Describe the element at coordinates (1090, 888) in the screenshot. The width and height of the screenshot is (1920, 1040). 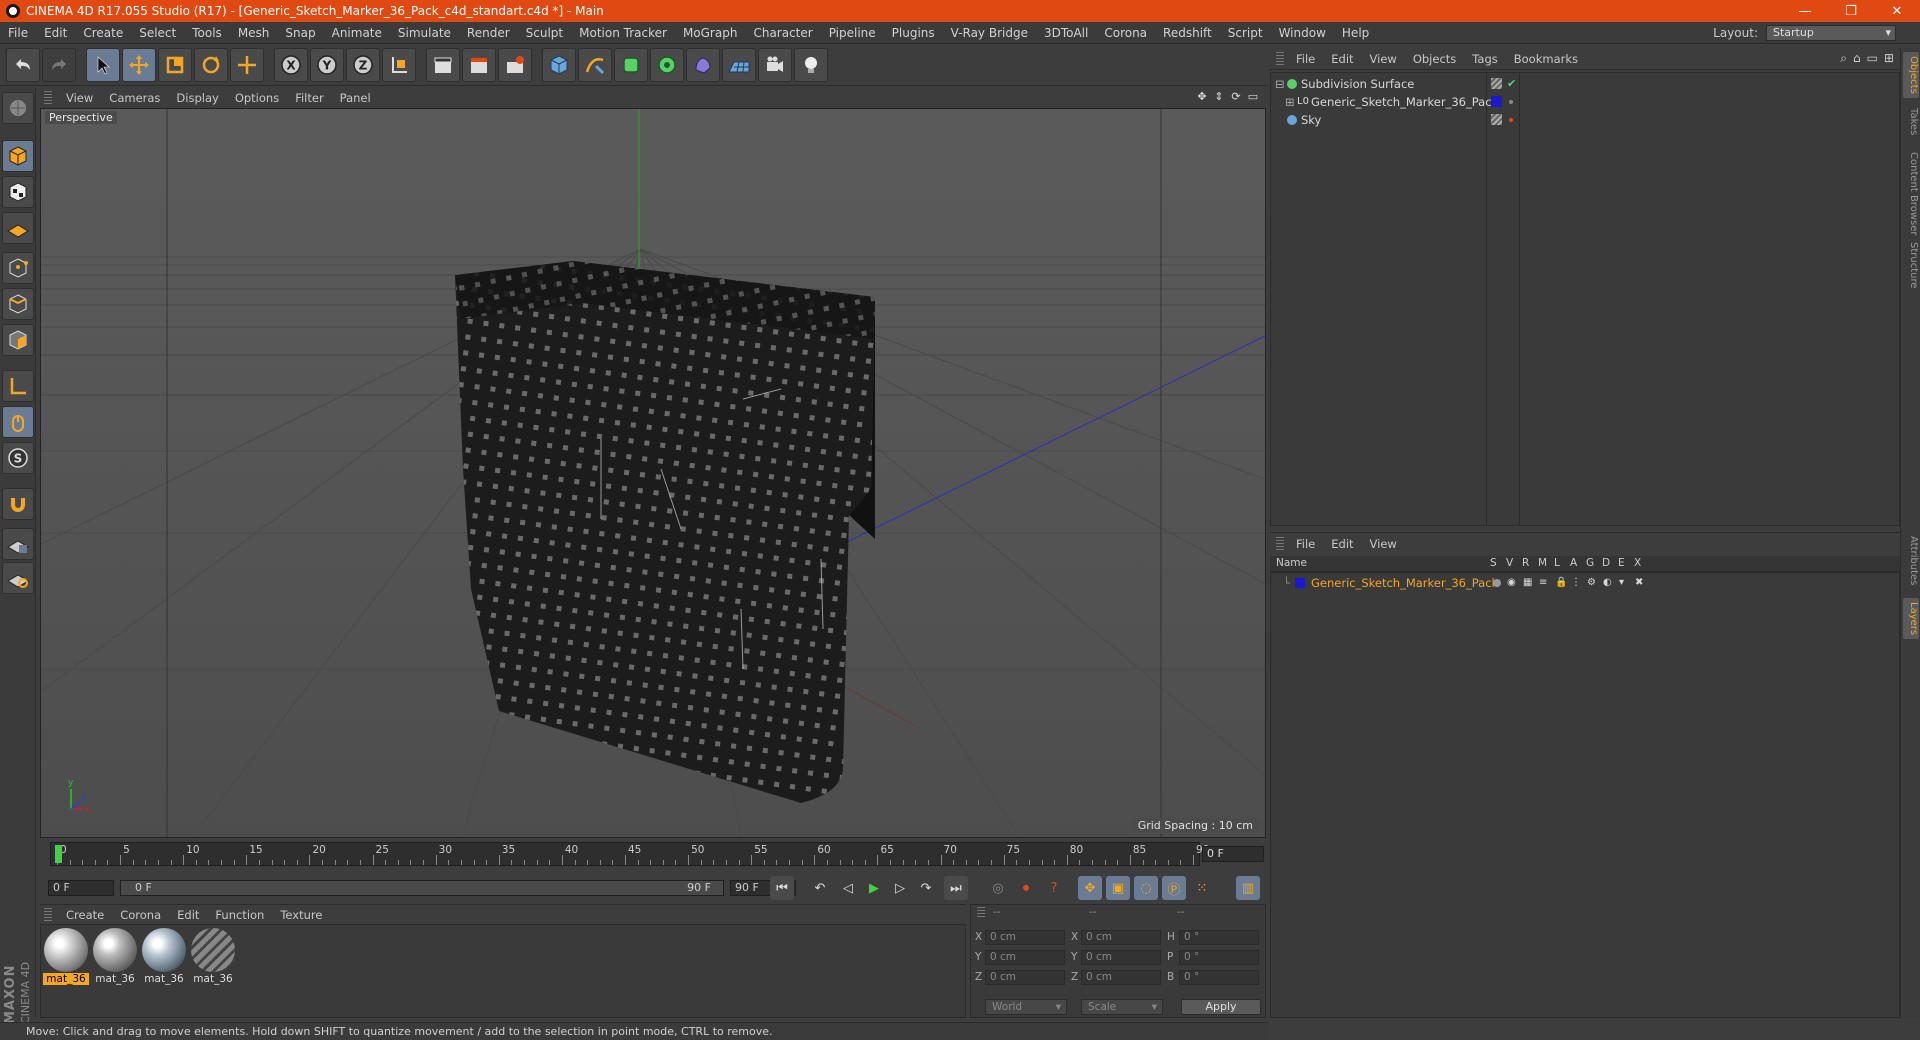
I see `key-position-button: ✥` at that location.